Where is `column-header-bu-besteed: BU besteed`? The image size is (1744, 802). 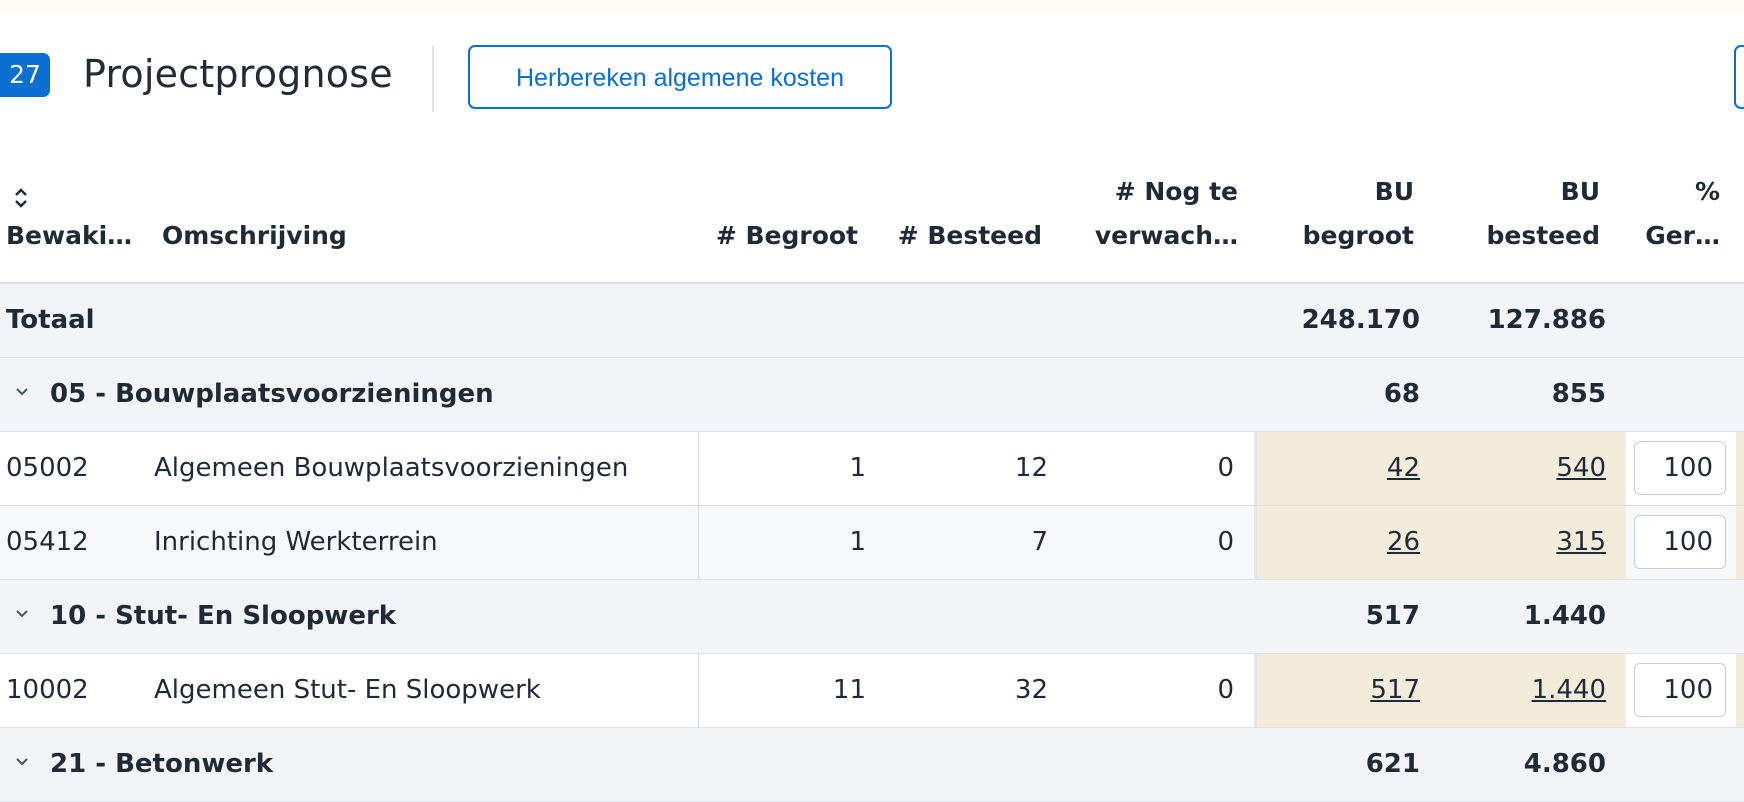 column-header-bu-besteed: BU besteed is located at coordinates (1525, 214).